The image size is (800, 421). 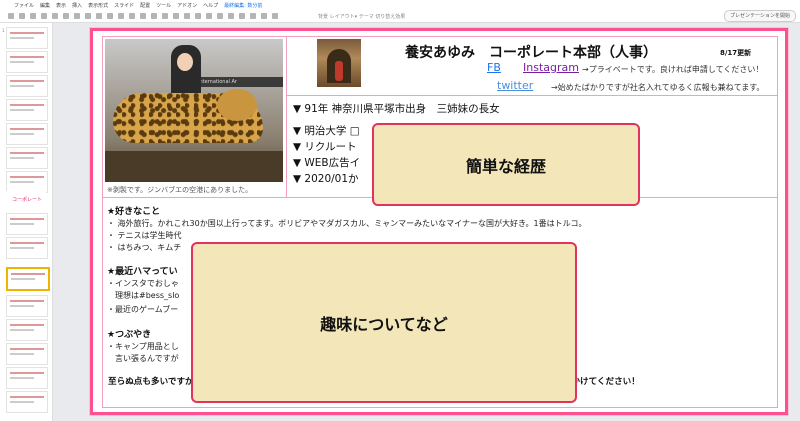 What do you see at coordinates (61, 5) in the screenshot?
I see `menu-view: 表示` at bounding box center [61, 5].